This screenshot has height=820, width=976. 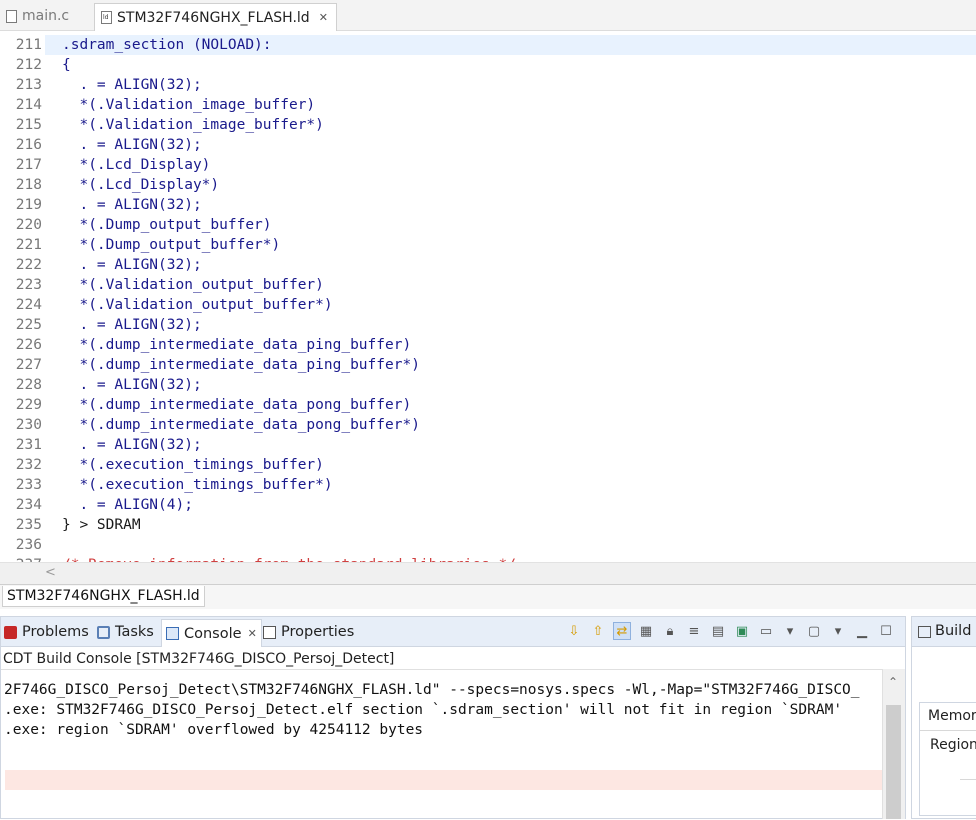 I want to click on clear-console-icon: ▤, so click(x=718, y=631).